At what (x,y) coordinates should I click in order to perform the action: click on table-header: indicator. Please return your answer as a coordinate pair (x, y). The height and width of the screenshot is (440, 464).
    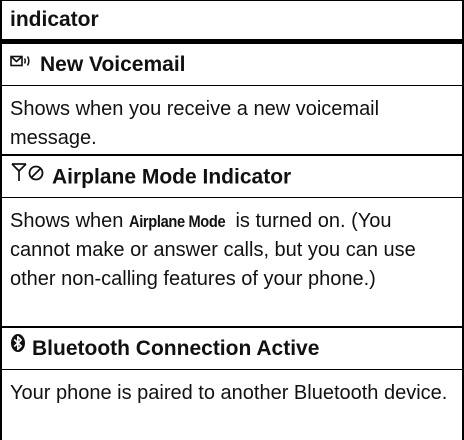
    Looking at the image, I should click on (232, 22).